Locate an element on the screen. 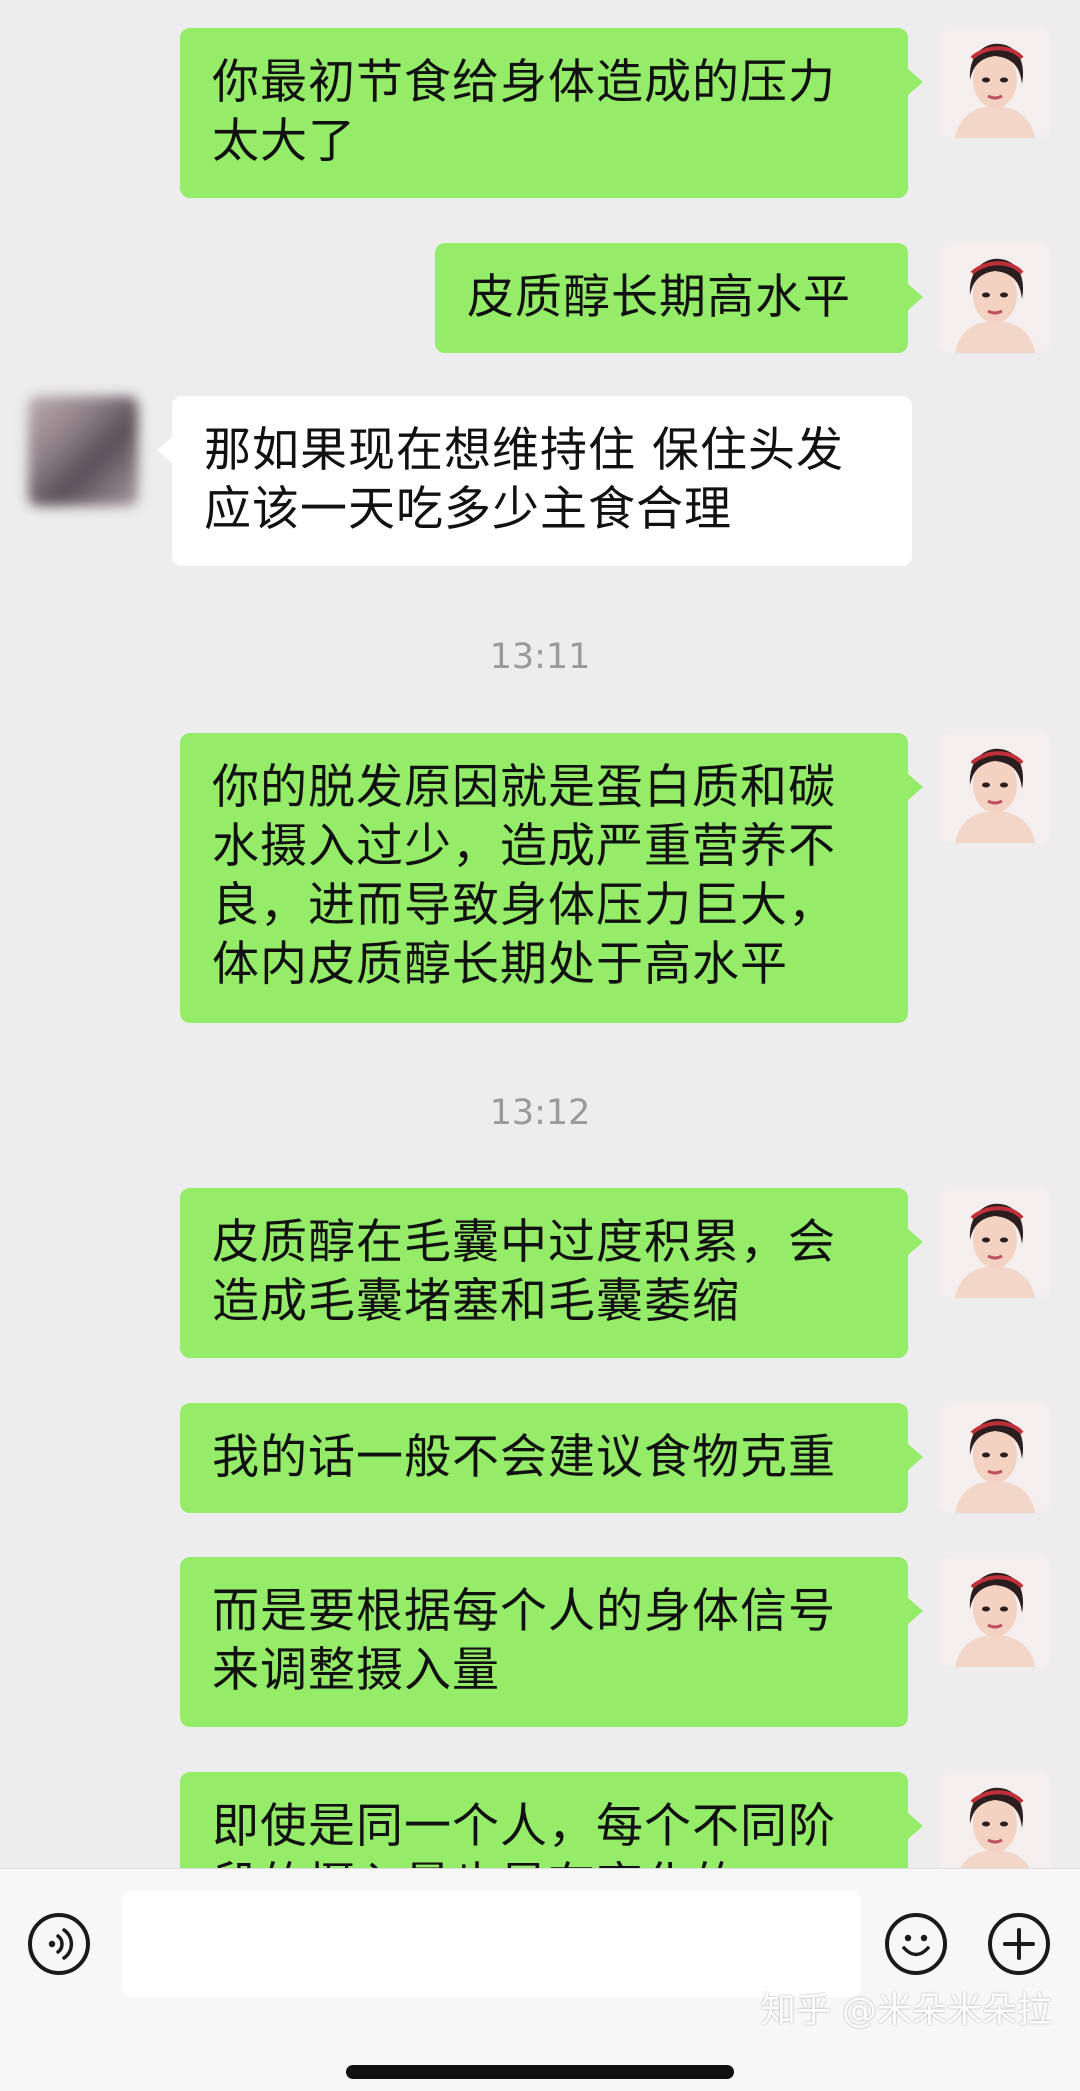 The height and width of the screenshot is (2091, 1080). voice-icon is located at coordinates (61, 1944).